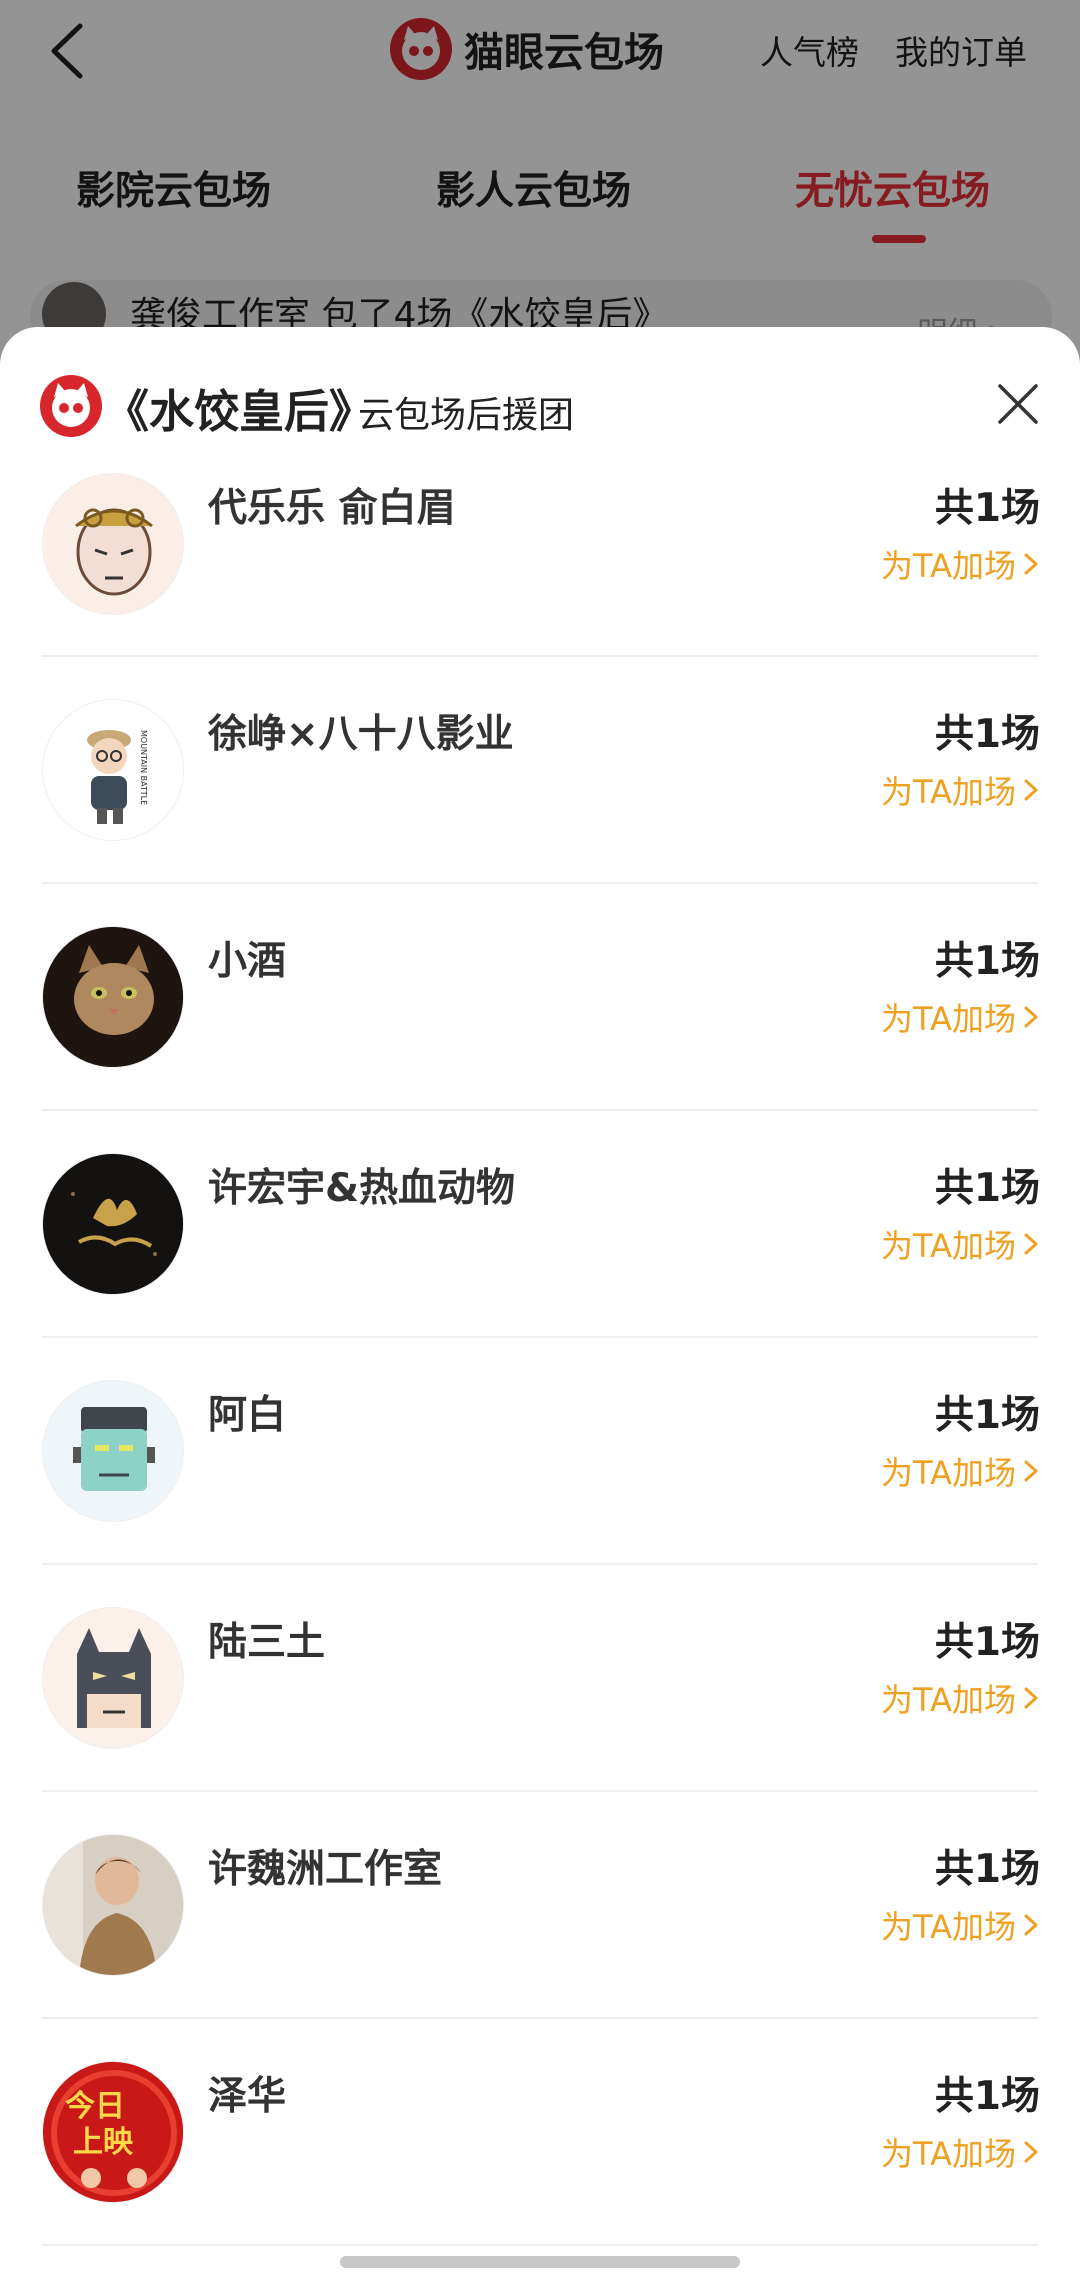 This screenshot has height=2285, width=1080. What do you see at coordinates (113, 997) in the screenshot?
I see `cat-photo-avatar` at bounding box center [113, 997].